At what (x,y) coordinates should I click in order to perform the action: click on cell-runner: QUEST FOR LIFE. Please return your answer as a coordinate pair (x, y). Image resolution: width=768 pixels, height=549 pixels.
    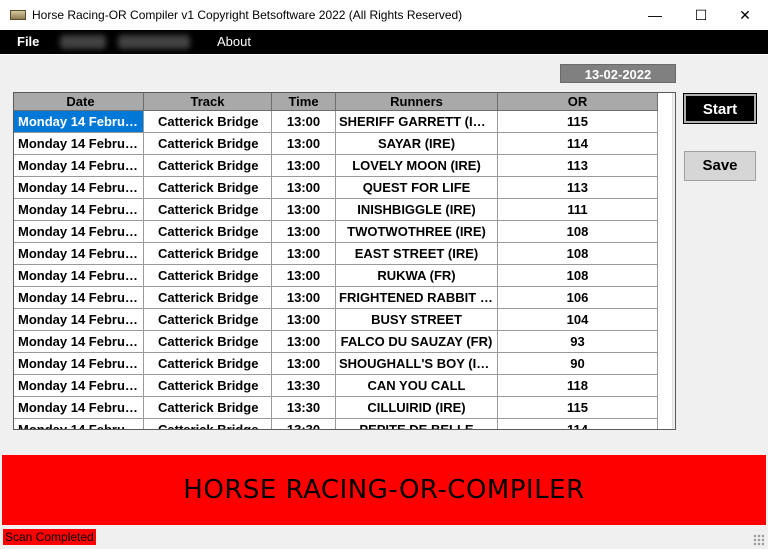
    Looking at the image, I should click on (417, 188).